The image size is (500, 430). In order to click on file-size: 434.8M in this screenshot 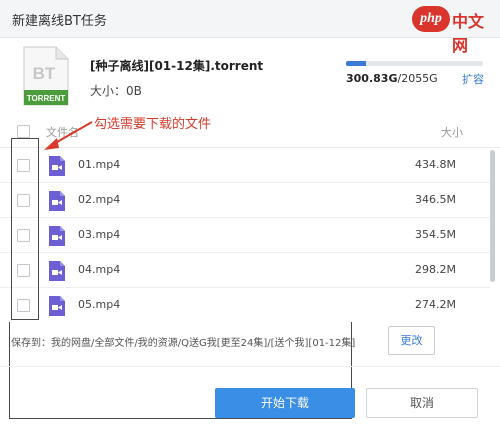, I will do `click(435, 164)`.